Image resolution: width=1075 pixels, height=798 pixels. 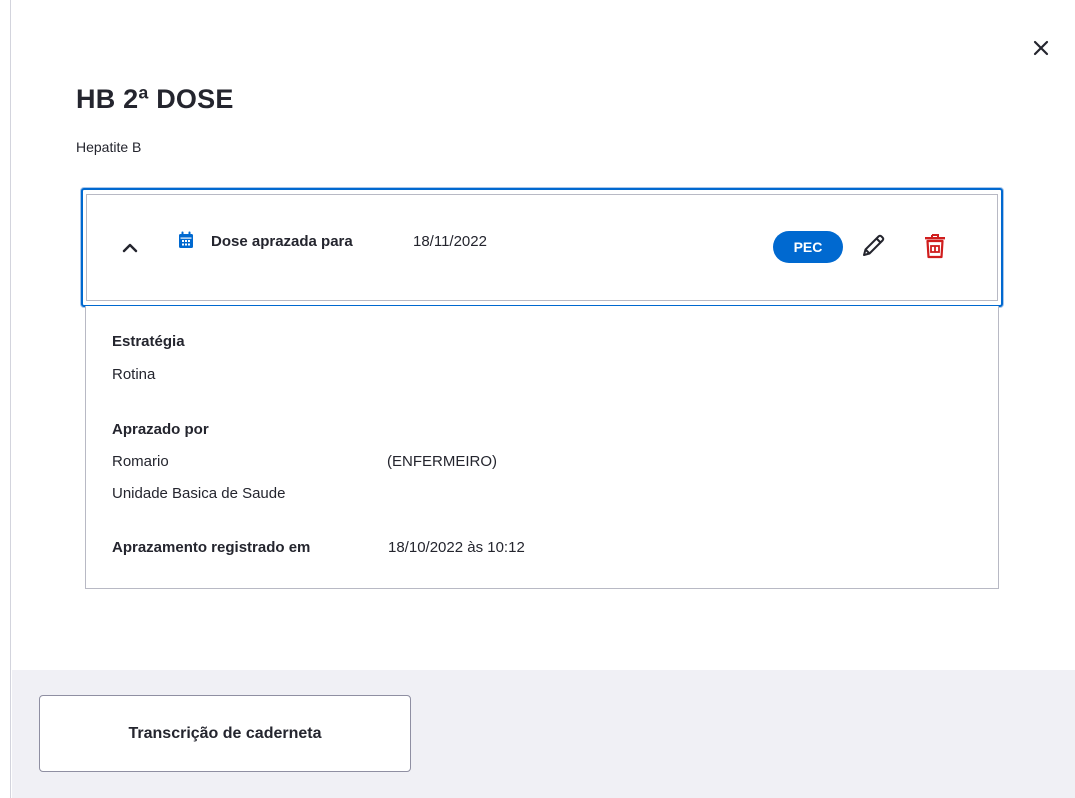 I want to click on aprazado-por-label: Aprazado por, so click(x=160, y=429).